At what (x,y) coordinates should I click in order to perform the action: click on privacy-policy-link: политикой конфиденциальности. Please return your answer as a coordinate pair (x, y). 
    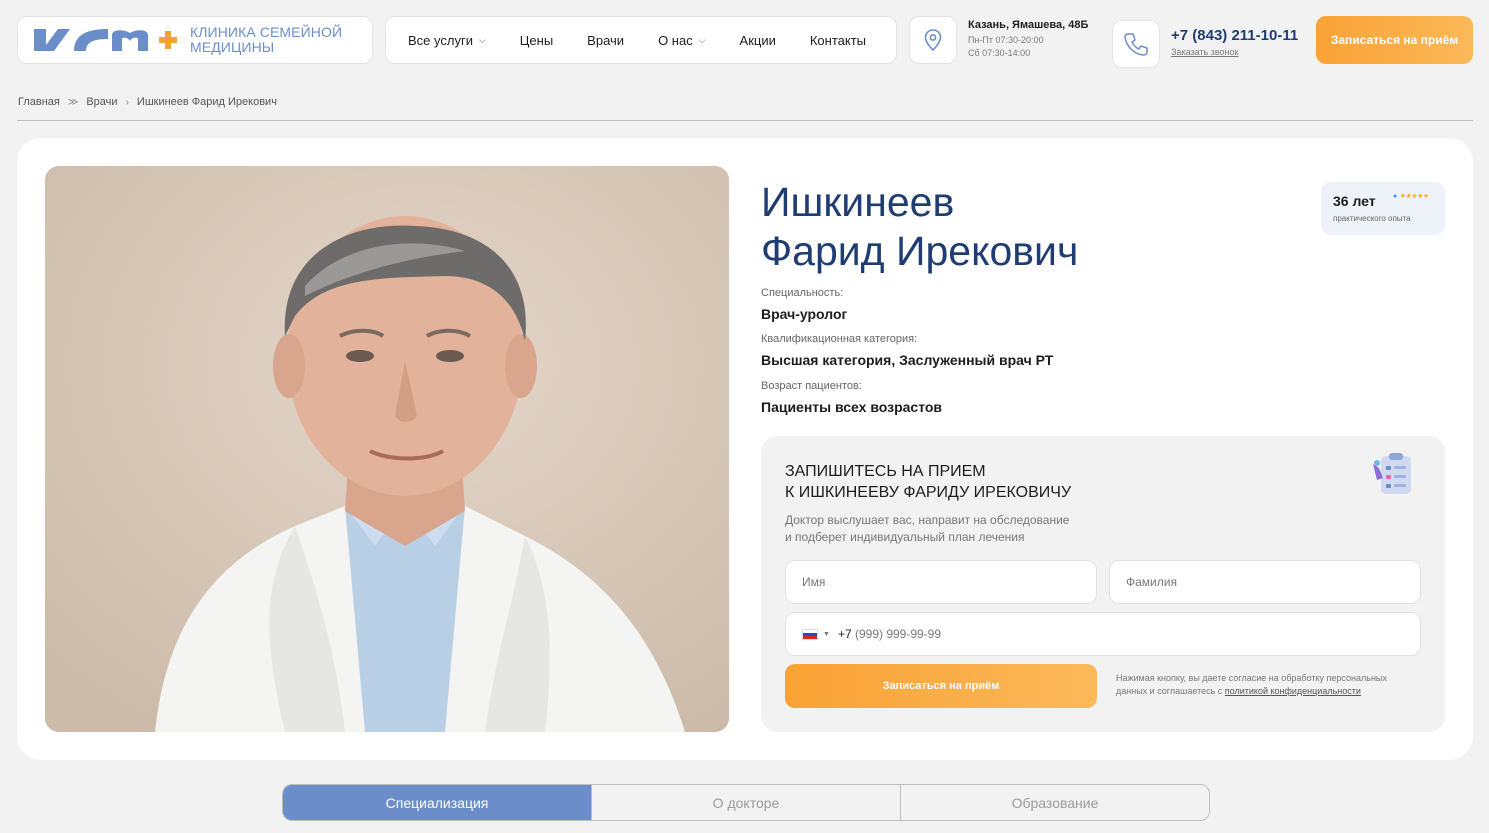
    Looking at the image, I should click on (1293, 691).